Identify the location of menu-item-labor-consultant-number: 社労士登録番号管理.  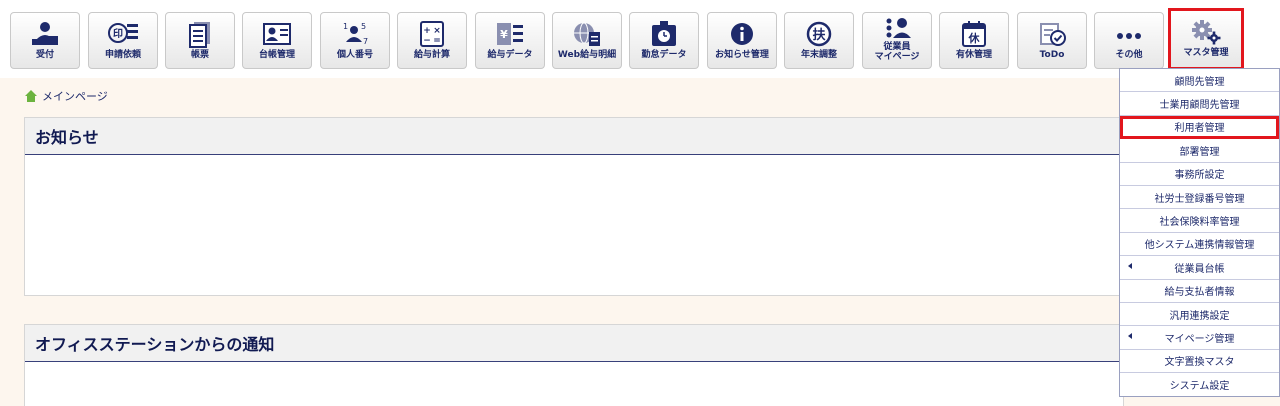
(1199, 198).